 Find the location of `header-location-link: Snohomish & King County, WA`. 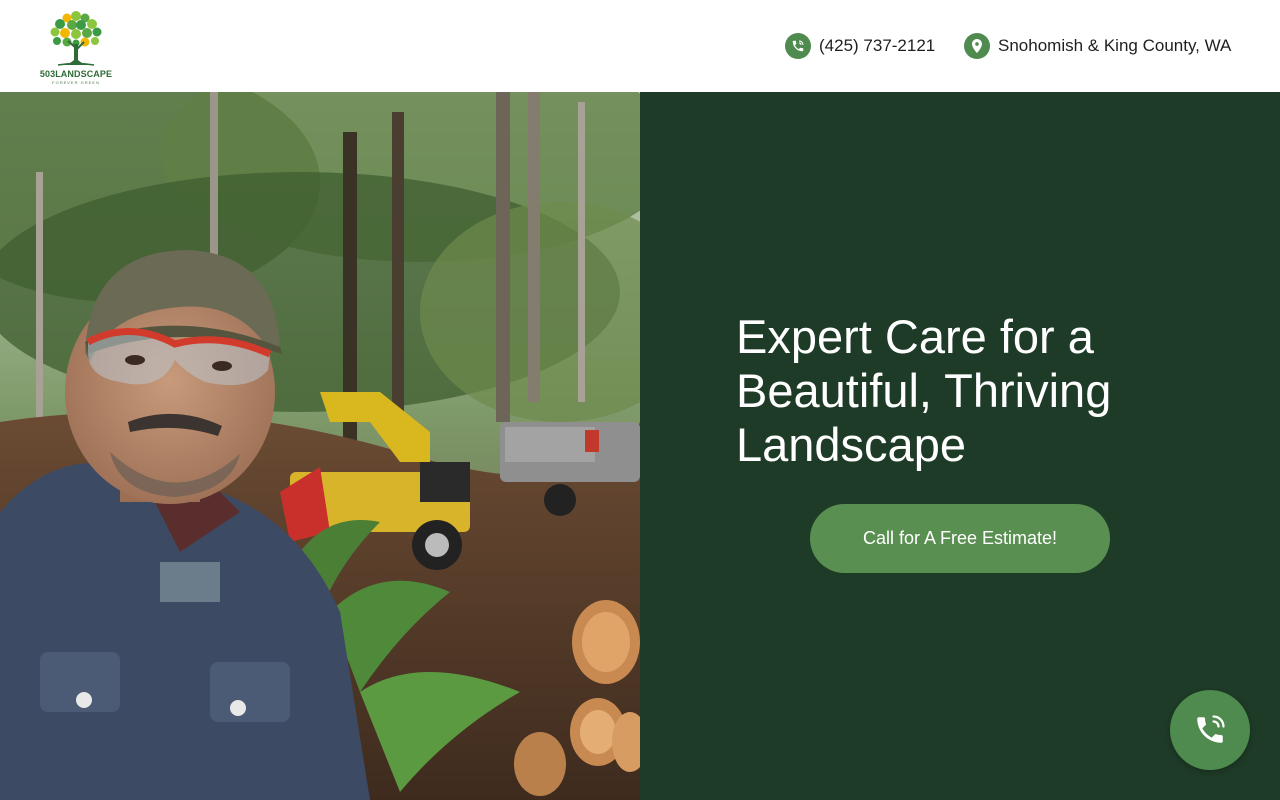

header-location-link: Snohomish & King County, WA is located at coordinates (1097, 46).